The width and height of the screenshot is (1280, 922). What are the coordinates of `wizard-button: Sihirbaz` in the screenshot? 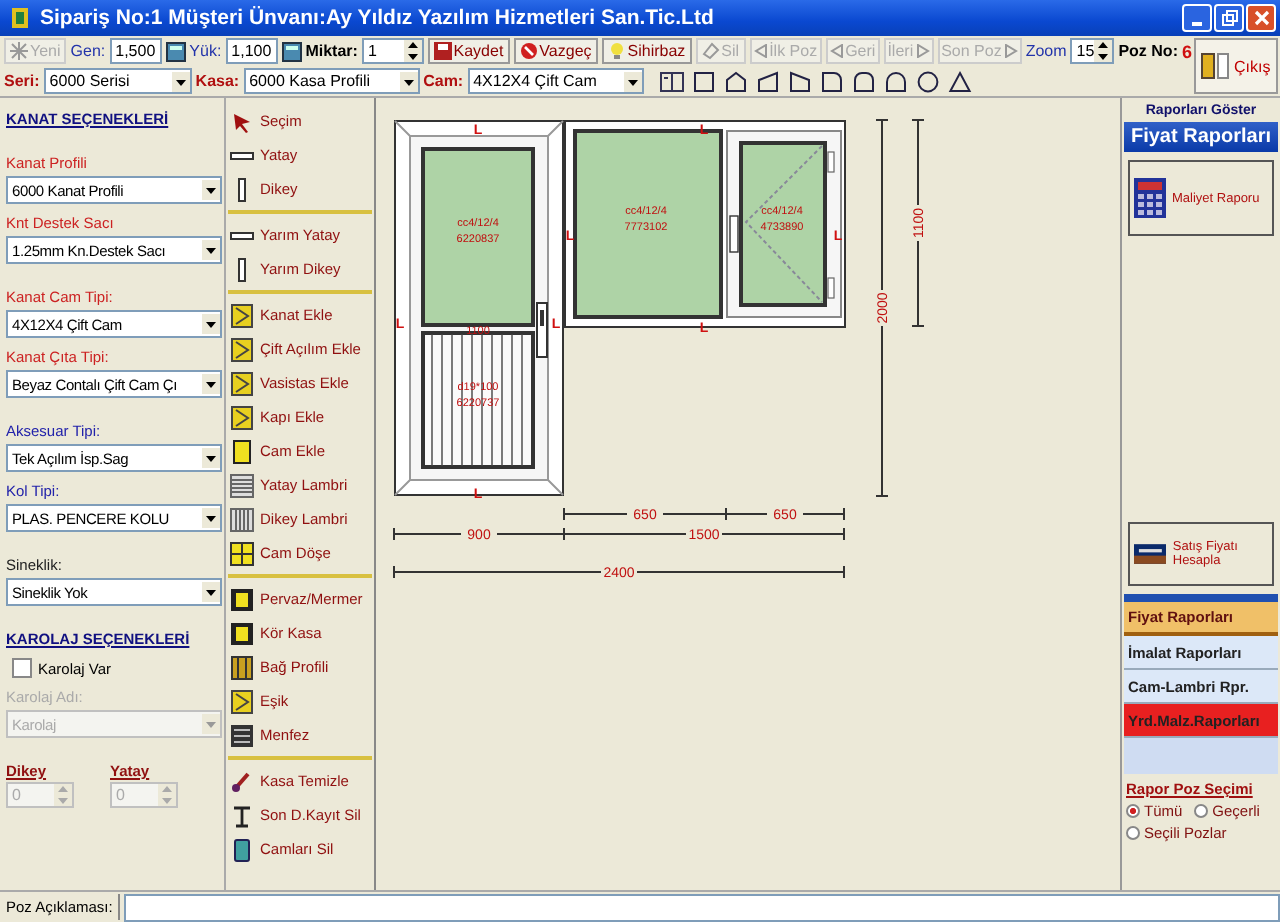 It's located at (646, 51).